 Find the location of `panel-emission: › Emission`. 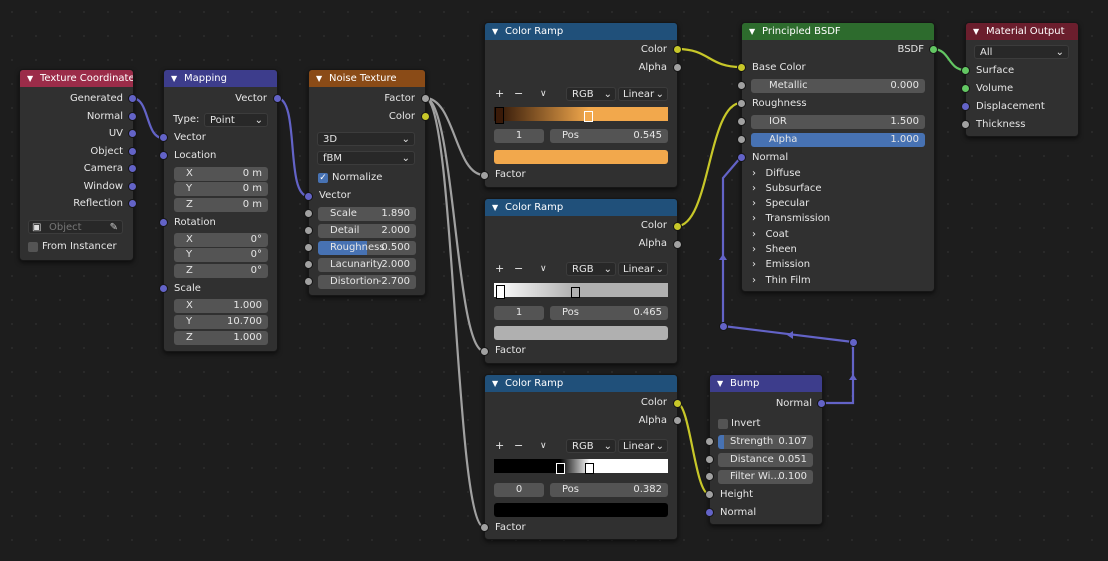

panel-emission: › Emission is located at coordinates (781, 265).